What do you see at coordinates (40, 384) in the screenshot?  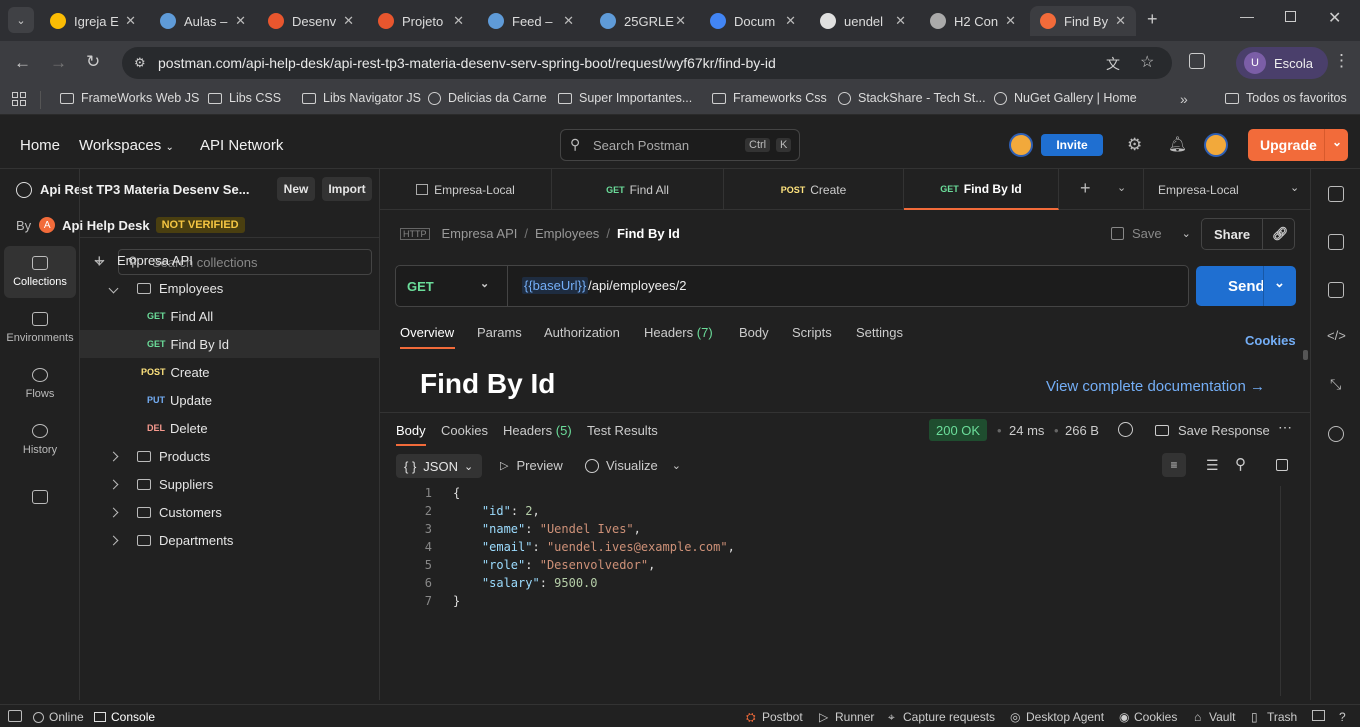 I see `rail-flows: Flows` at bounding box center [40, 384].